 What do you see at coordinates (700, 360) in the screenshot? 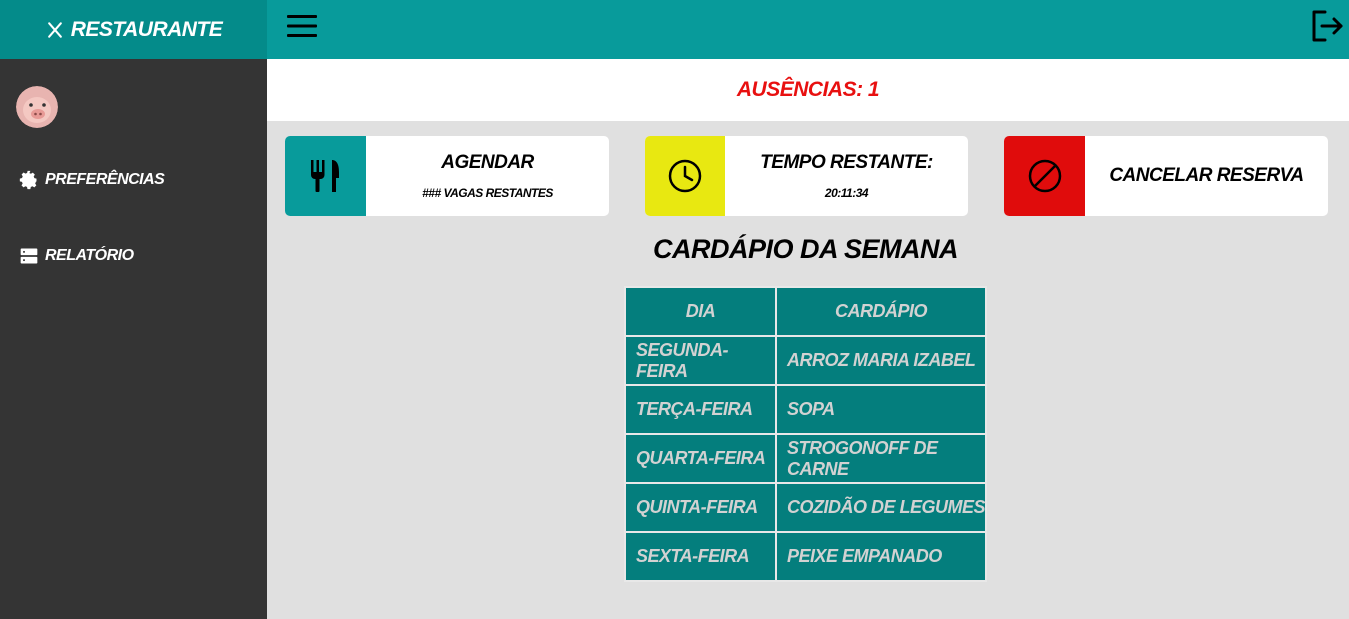
I see `day-cell: SEGUNDA-FEIRA` at bounding box center [700, 360].